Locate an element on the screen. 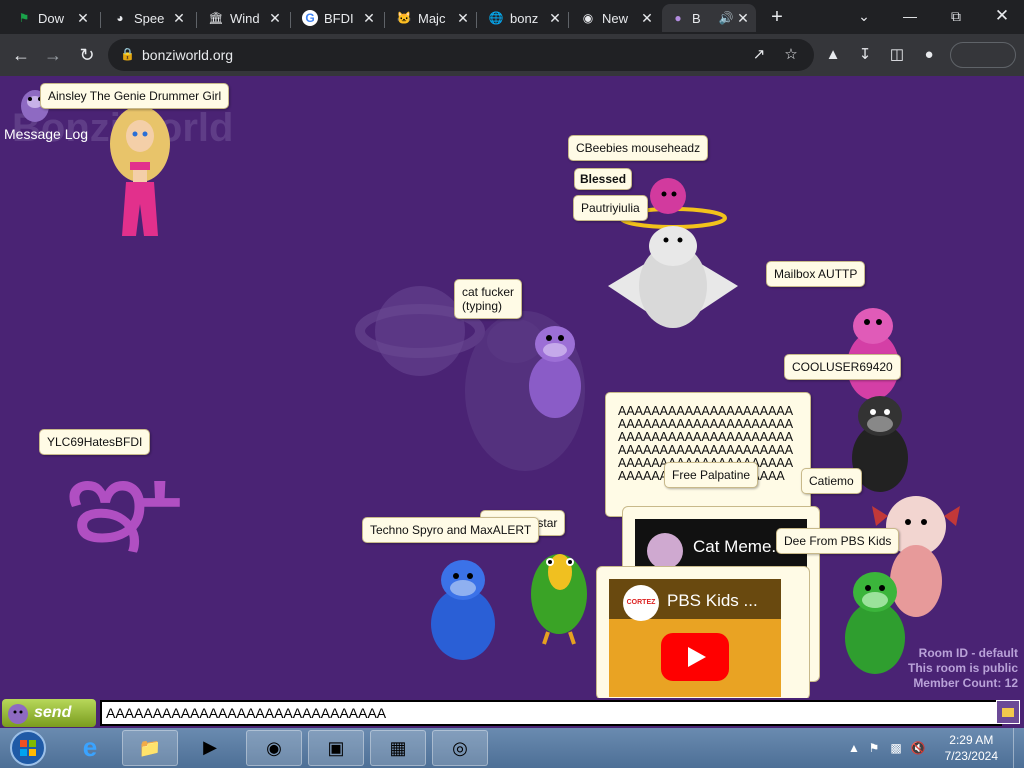 The image size is (1024, 768). flag-icon: ⚑ is located at coordinates (24, 18).